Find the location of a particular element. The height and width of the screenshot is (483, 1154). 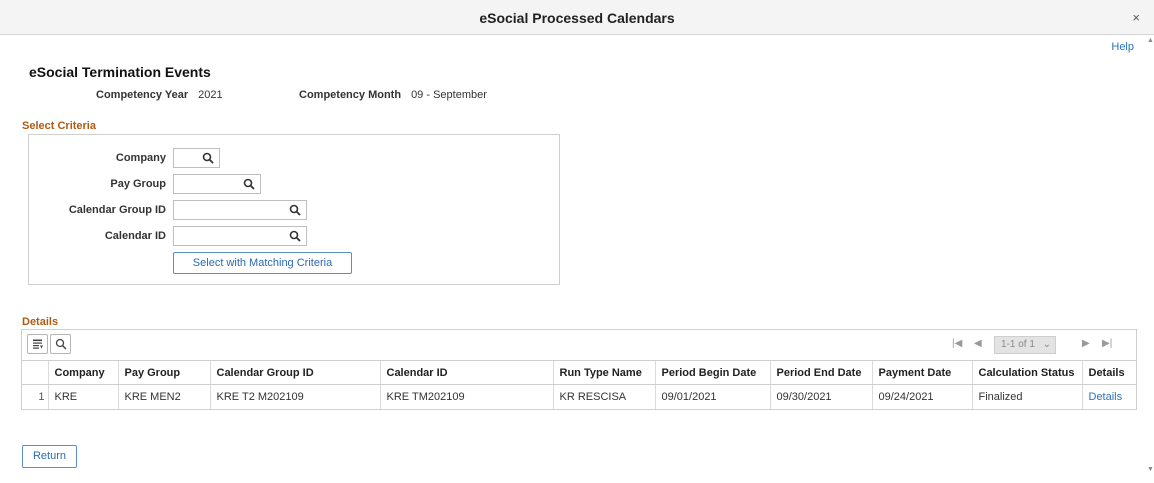

competency-month-label: Competency Month is located at coordinates (350, 95).